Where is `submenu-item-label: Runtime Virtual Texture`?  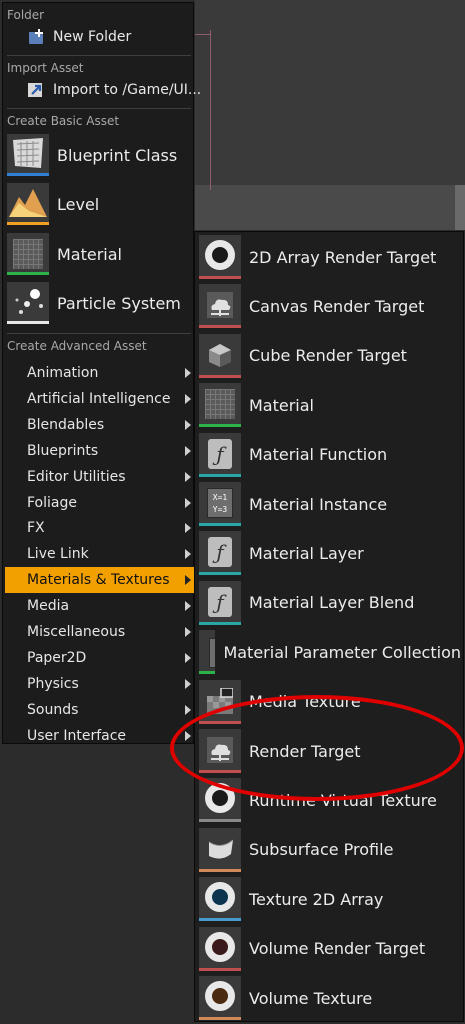 submenu-item-label: Runtime Virtual Texture is located at coordinates (343, 800).